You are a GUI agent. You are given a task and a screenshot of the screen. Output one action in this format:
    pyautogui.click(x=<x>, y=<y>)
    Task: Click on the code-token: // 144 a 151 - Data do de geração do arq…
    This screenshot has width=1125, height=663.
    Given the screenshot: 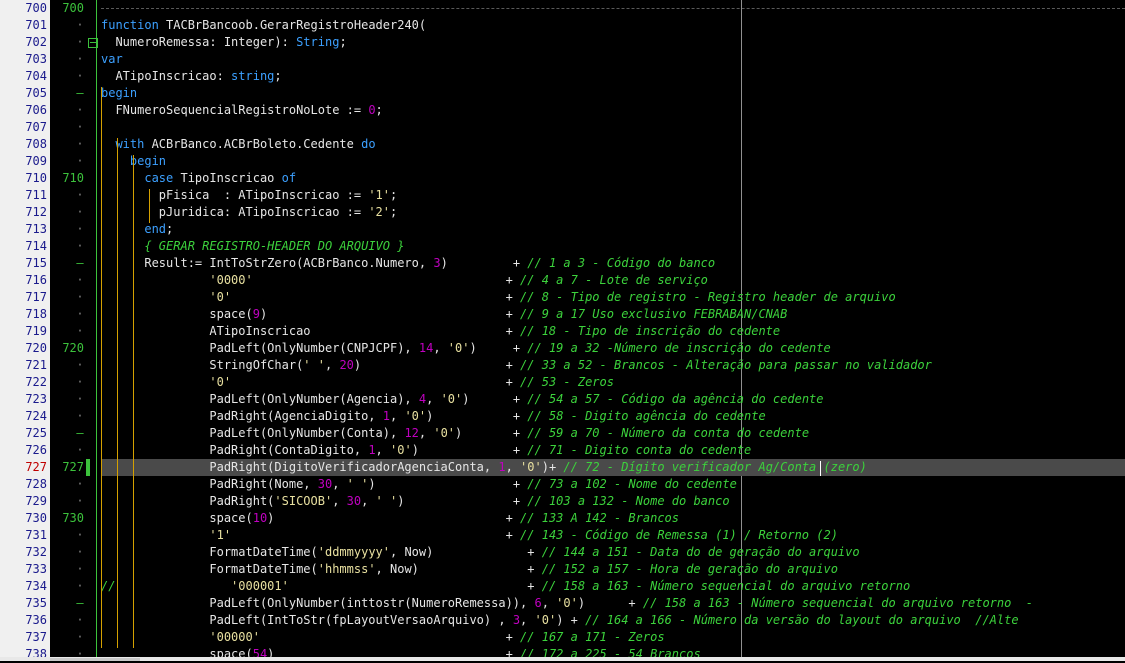 What is the action you would take?
    pyautogui.click(x=700, y=552)
    